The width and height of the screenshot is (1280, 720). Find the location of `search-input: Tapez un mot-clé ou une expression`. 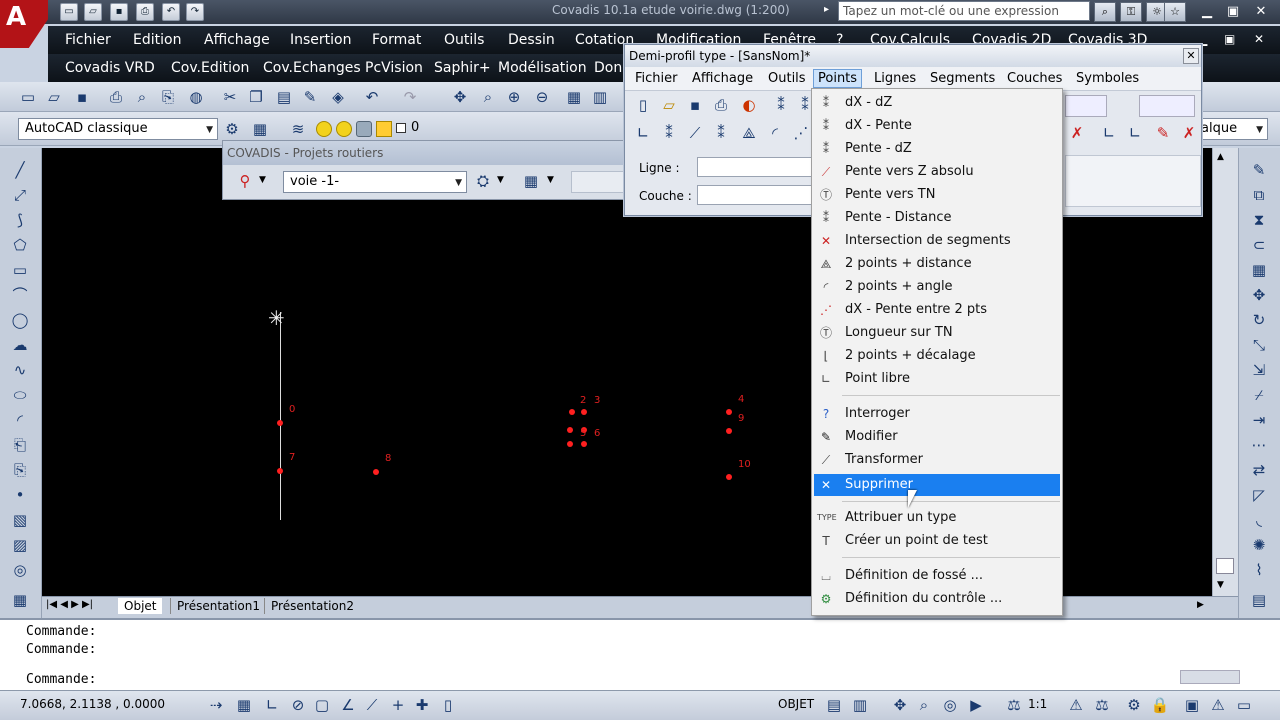

search-input: Tapez un mot-clé ou une expression is located at coordinates (964, 11).